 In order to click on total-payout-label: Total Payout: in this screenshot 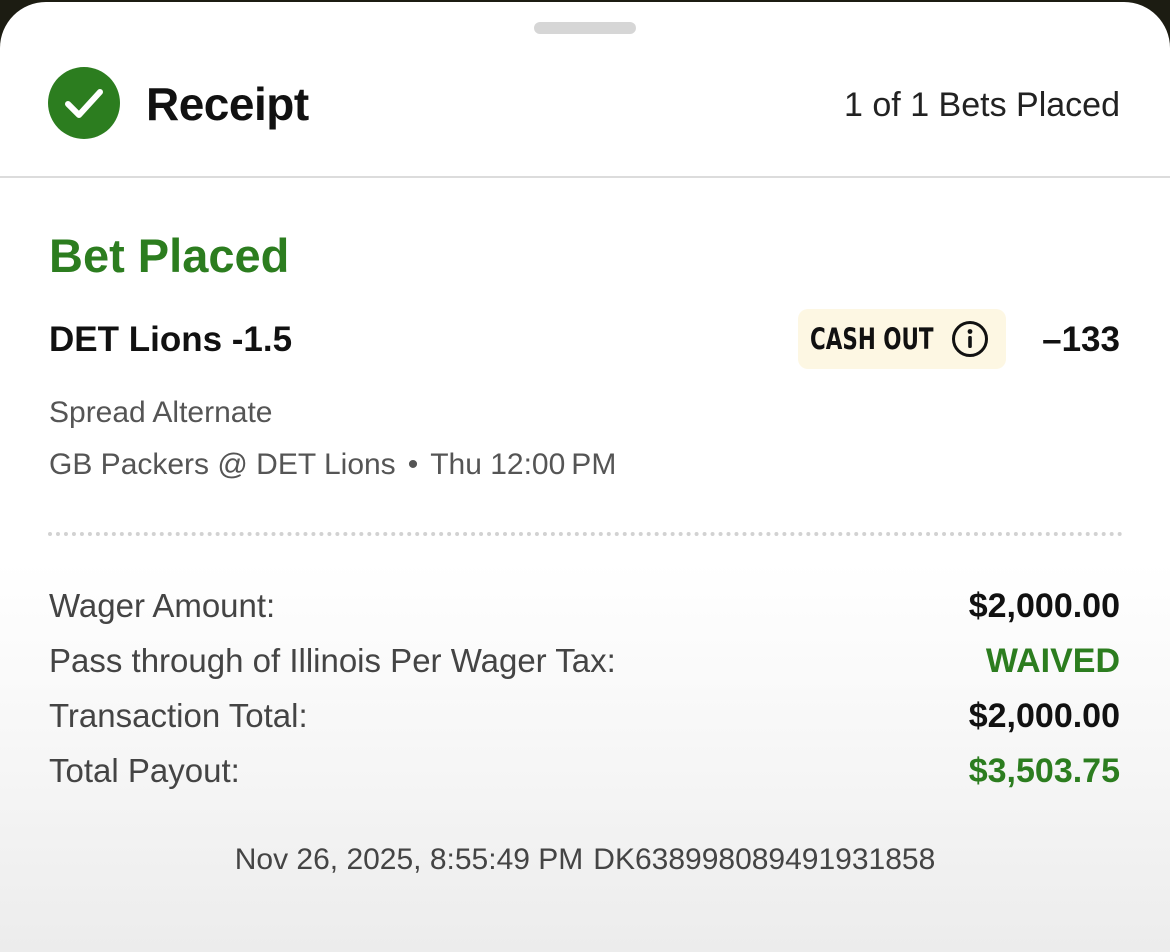, I will do `click(144, 770)`.